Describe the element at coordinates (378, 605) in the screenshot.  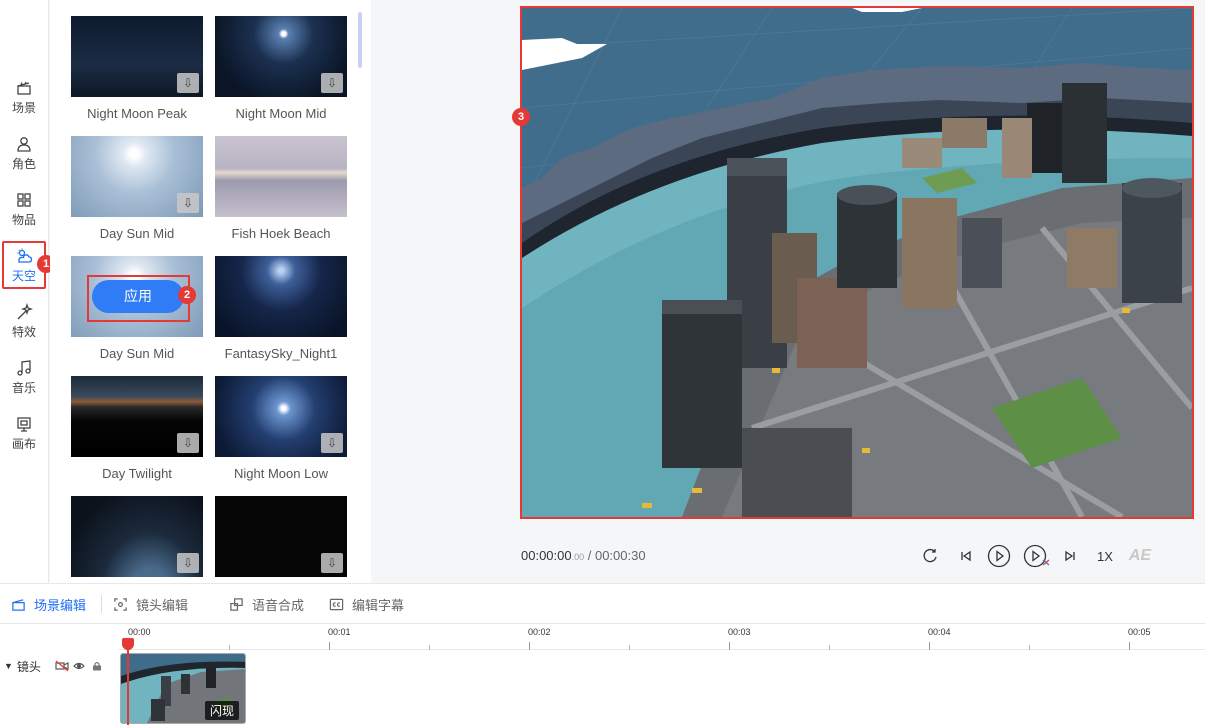
I see `tab-label: 编辑字幕` at that location.